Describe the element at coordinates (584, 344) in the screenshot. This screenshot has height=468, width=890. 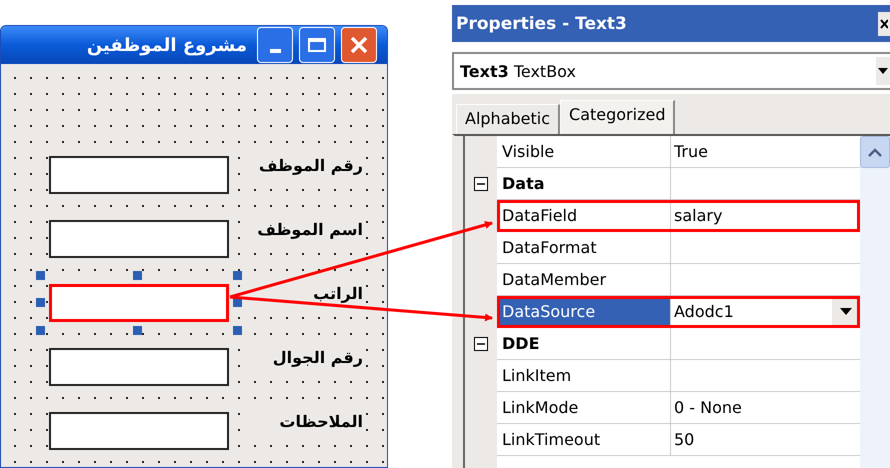
I see `category-name: DDE` at that location.